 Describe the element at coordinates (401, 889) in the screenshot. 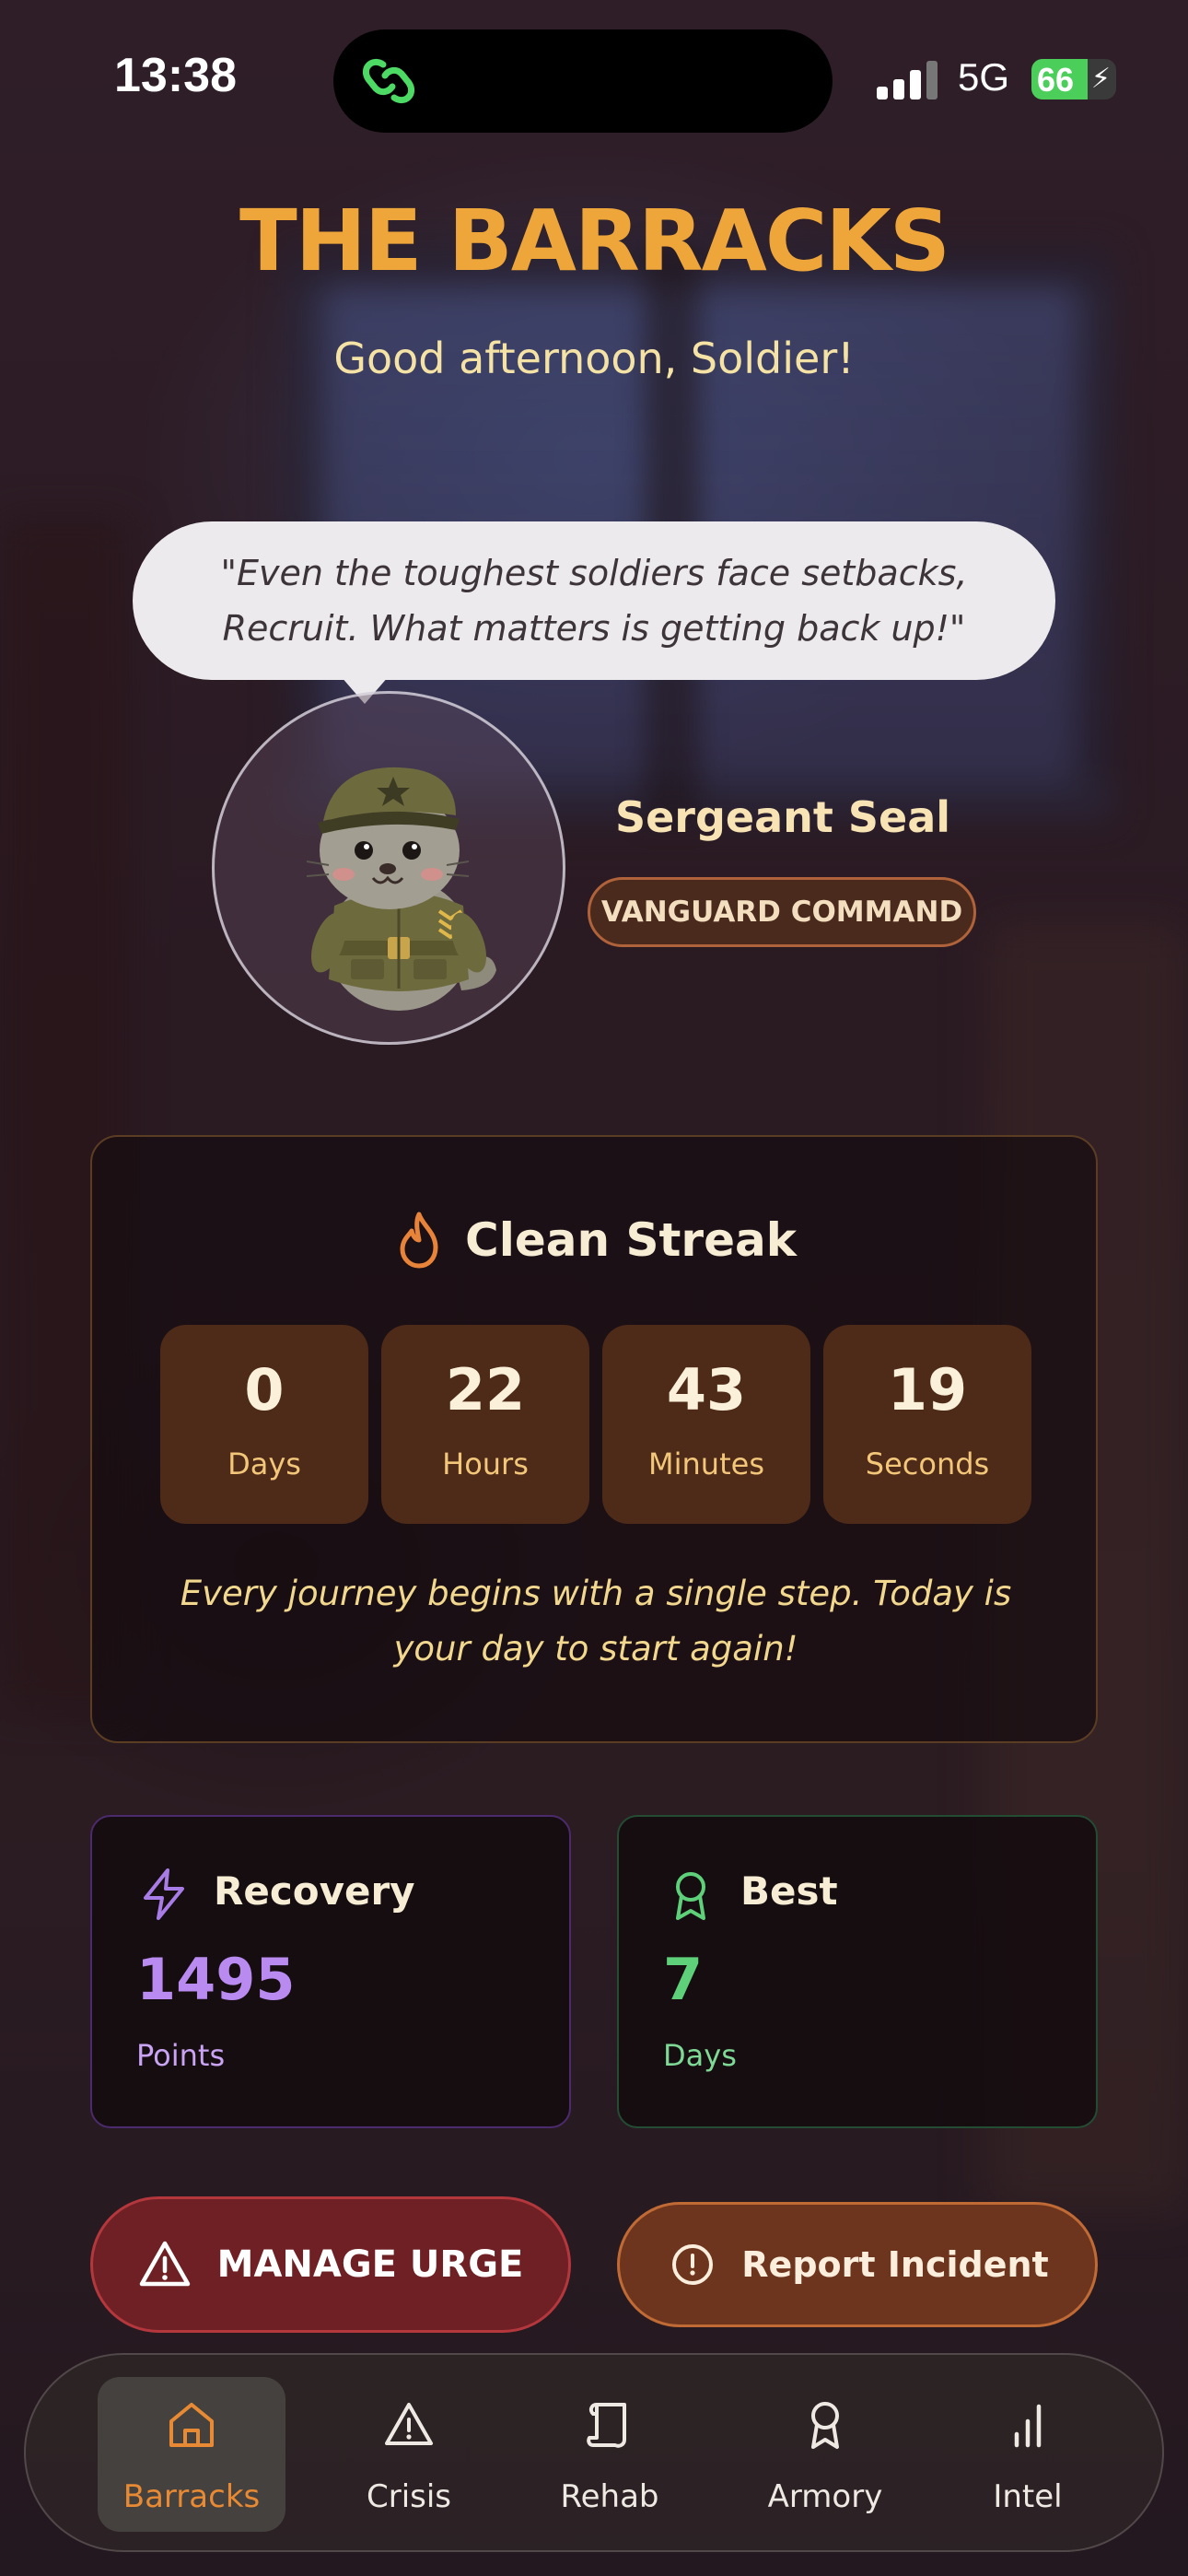

I see `seal-soldier-illustration` at that location.